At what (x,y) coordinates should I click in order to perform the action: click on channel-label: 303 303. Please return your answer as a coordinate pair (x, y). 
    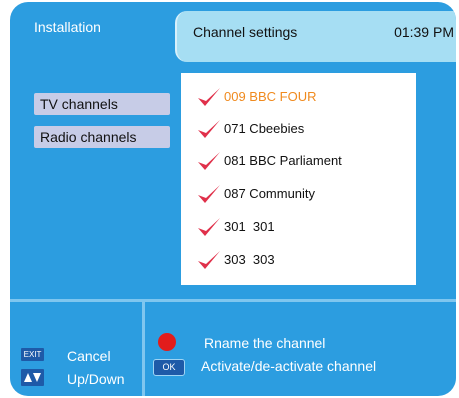
    Looking at the image, I should click on (249, 259).